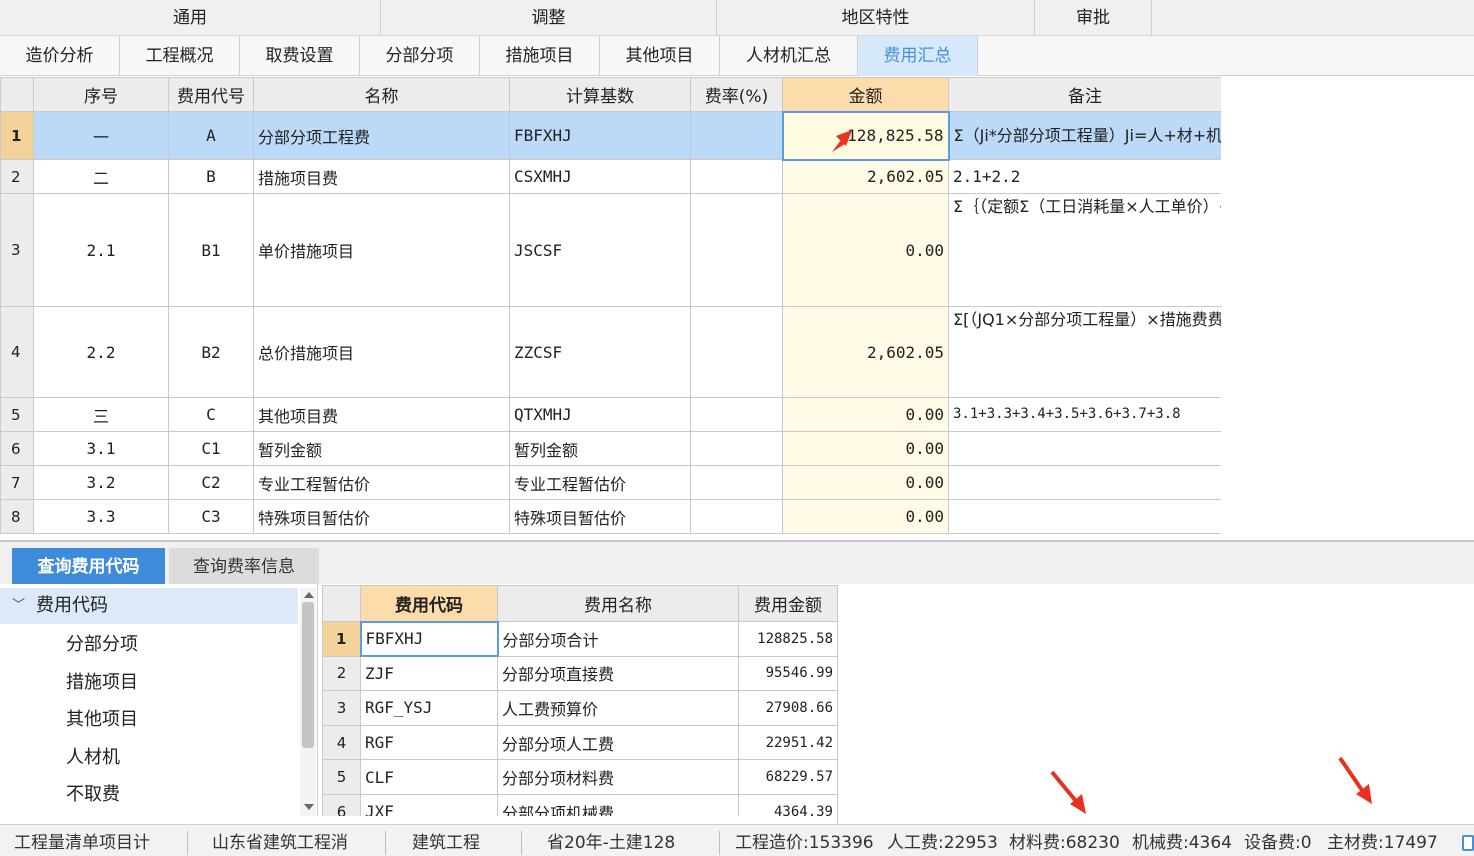 The image size is (1474, 856). Describe the element at coordinates (876, 18) in the screenshot. I see `group-region: 地区特性` at that location.